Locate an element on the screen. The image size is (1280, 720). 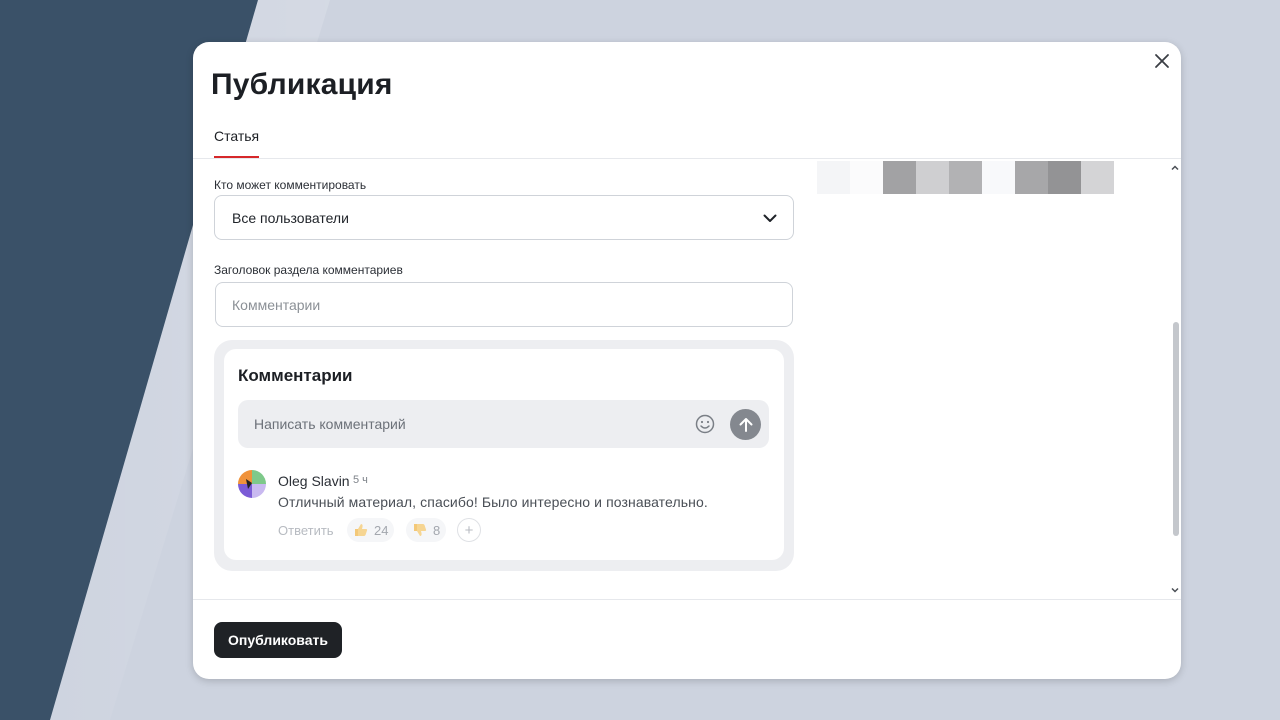
comment-time: 5 ч is located at coordinates (360, 480).